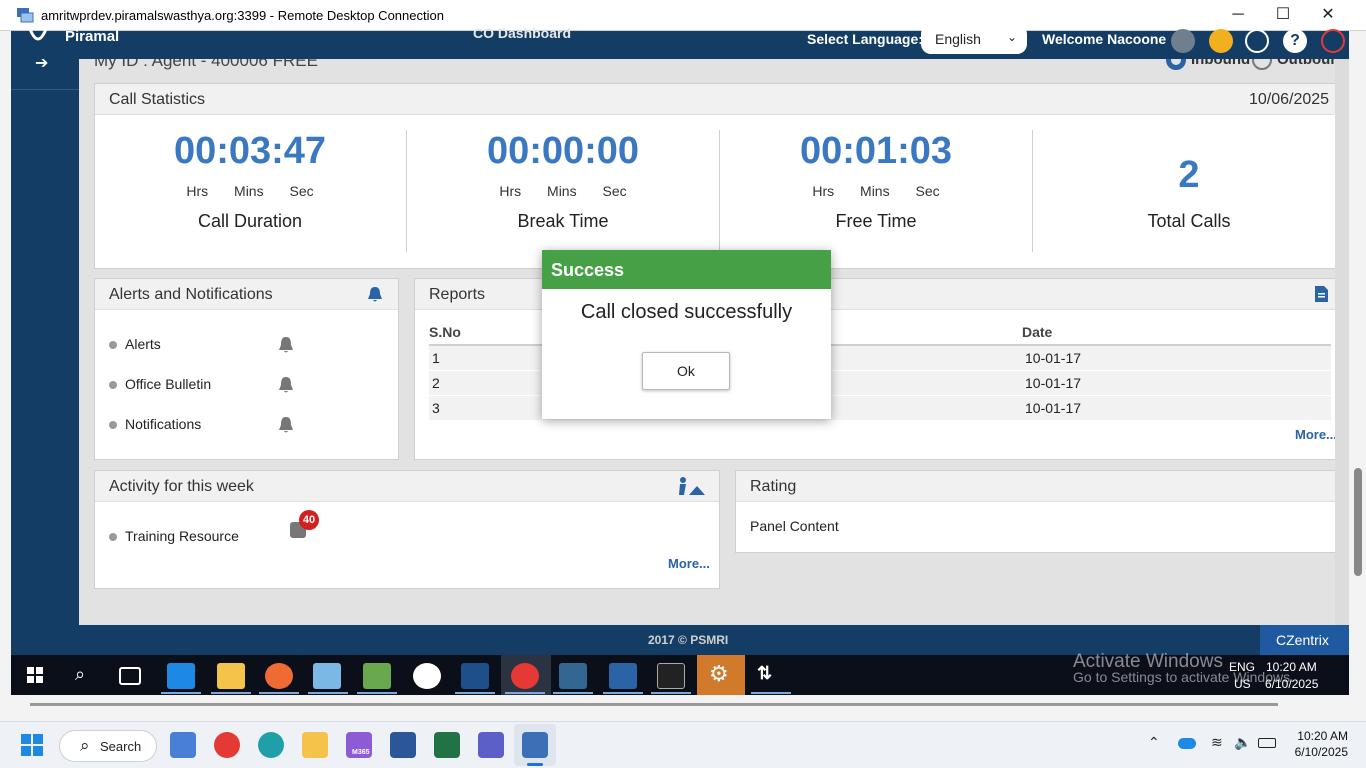 This screenshot has width=1366, height=768. I want to click on mongodb-compass-icon, so click(427, 676).